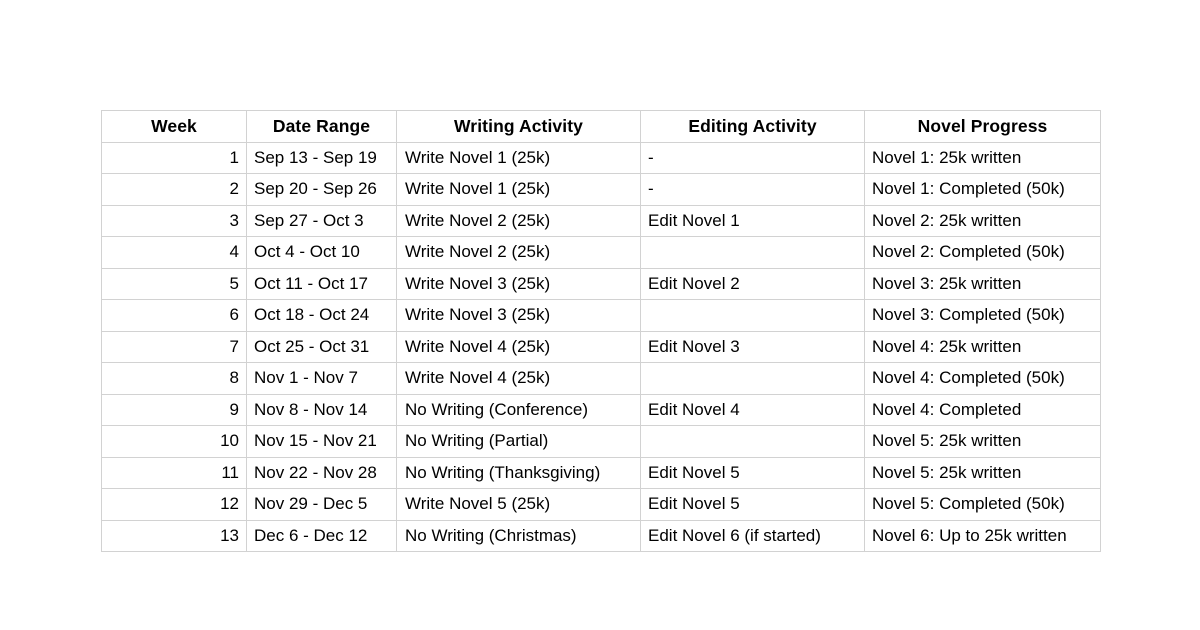 This screenshot has height=630, width=1200. I want to click on cell-novel-progress: Novel 1: Completed (50k), so click(982, 189).